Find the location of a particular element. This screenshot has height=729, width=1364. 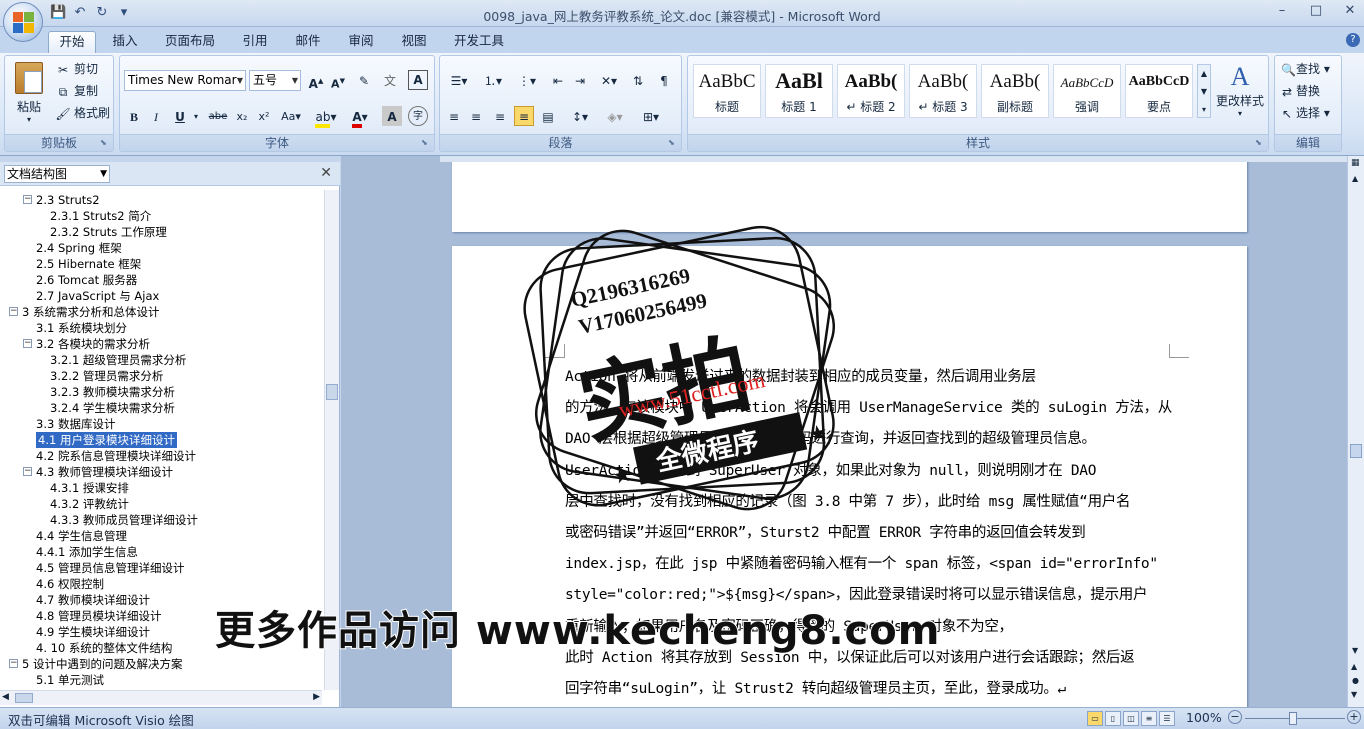

align-left-icon: ≡ is located at coordinates (454, 116).